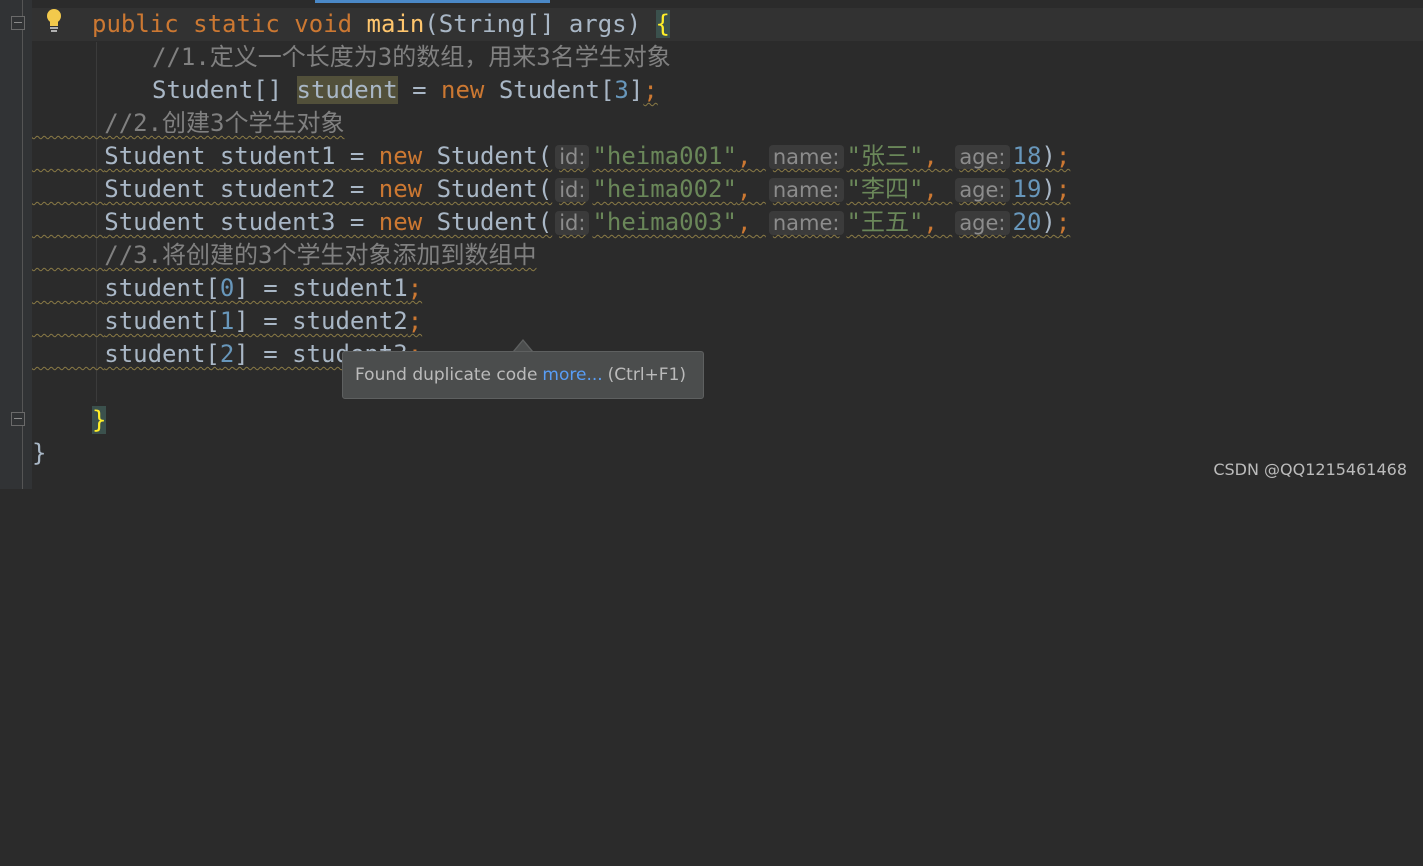 Image resolution: width=1423 pixels, height=866 pixels. I want to click on code-text: Student student2 =, so click(241, 189).